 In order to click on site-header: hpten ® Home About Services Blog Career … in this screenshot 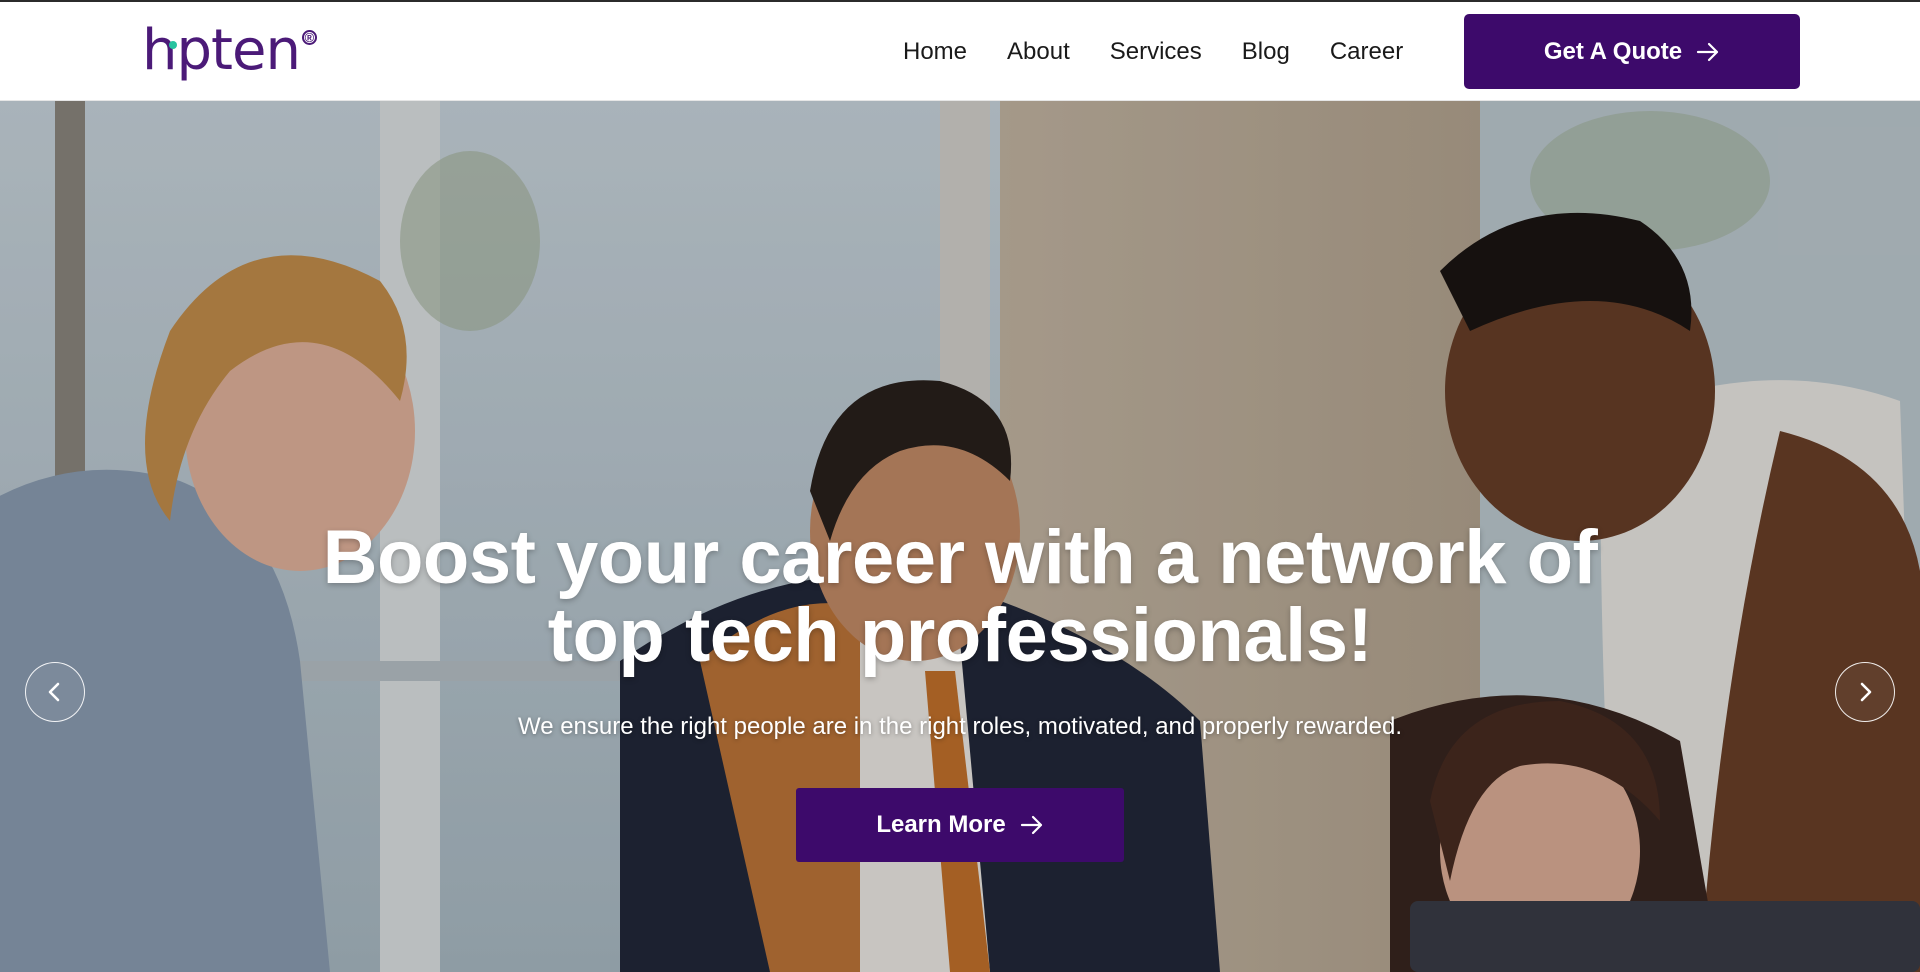, I will do `click(960, 51)`.